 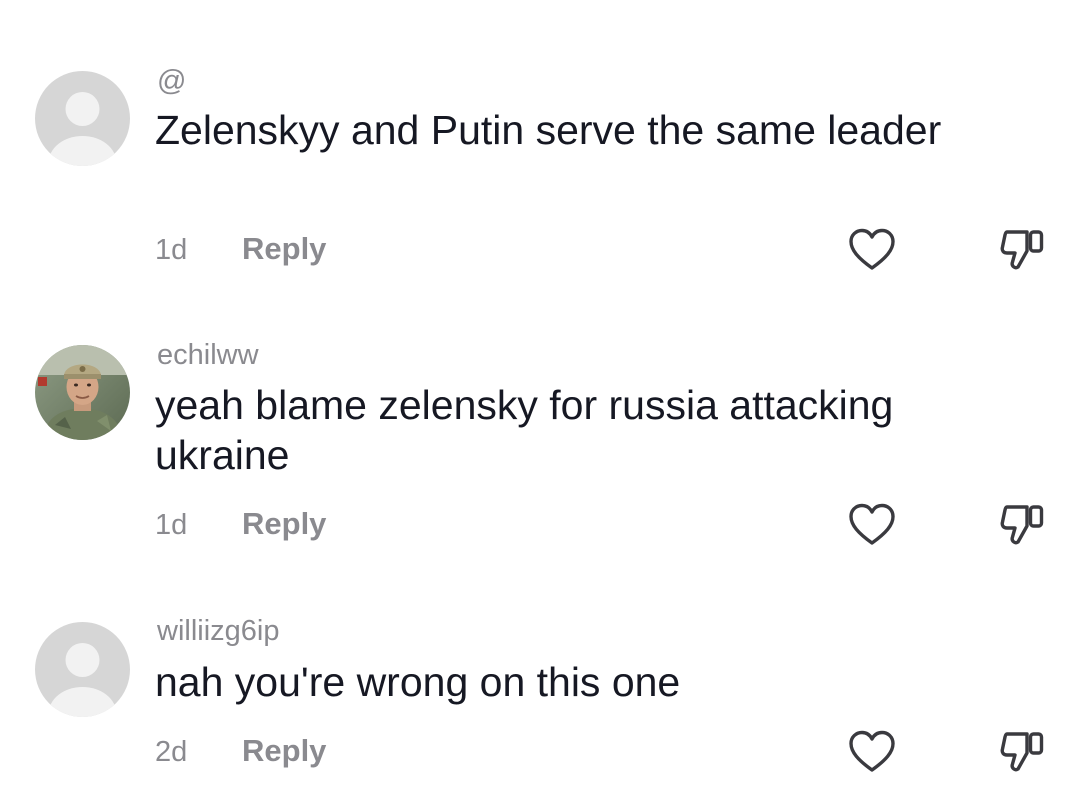 I want to click on comment-meta: 2d Reply, so click(x=240, y=751).